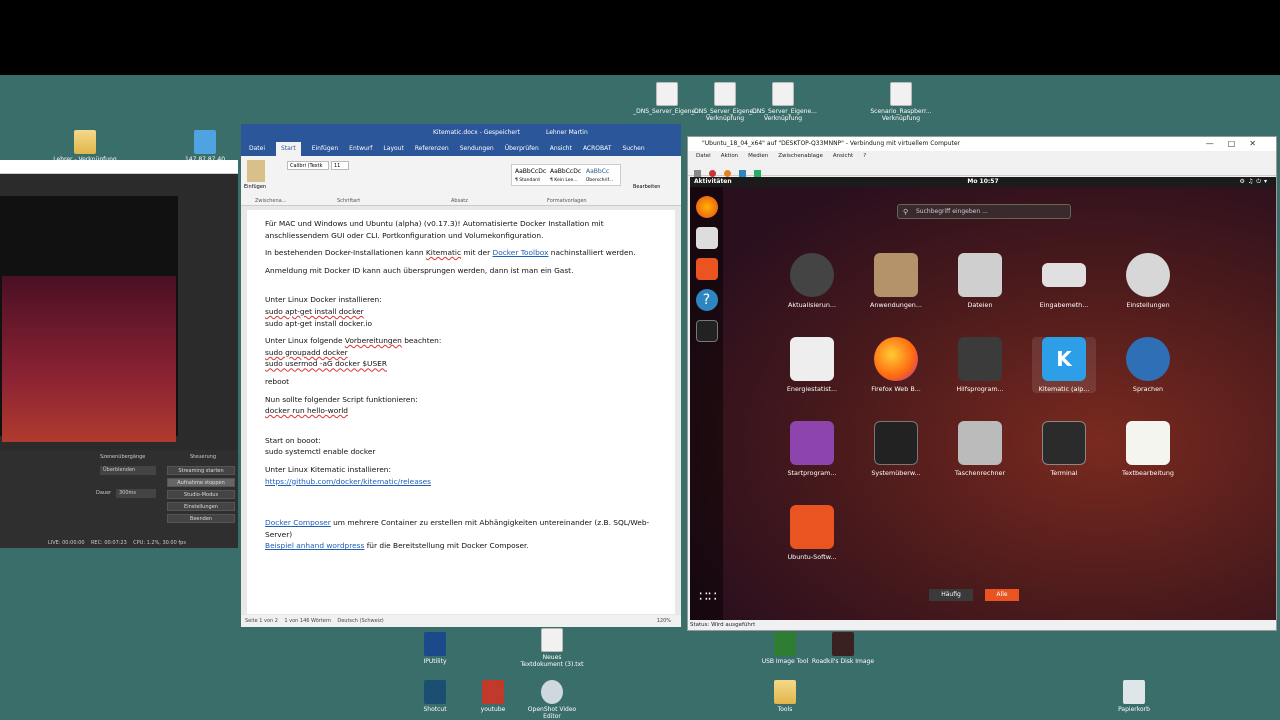 Image resolution: width=1280 pixels, height=720 pixels. Describe the element at coordinates (901, 94) in the screenshot. I see `file-icon` at that location.